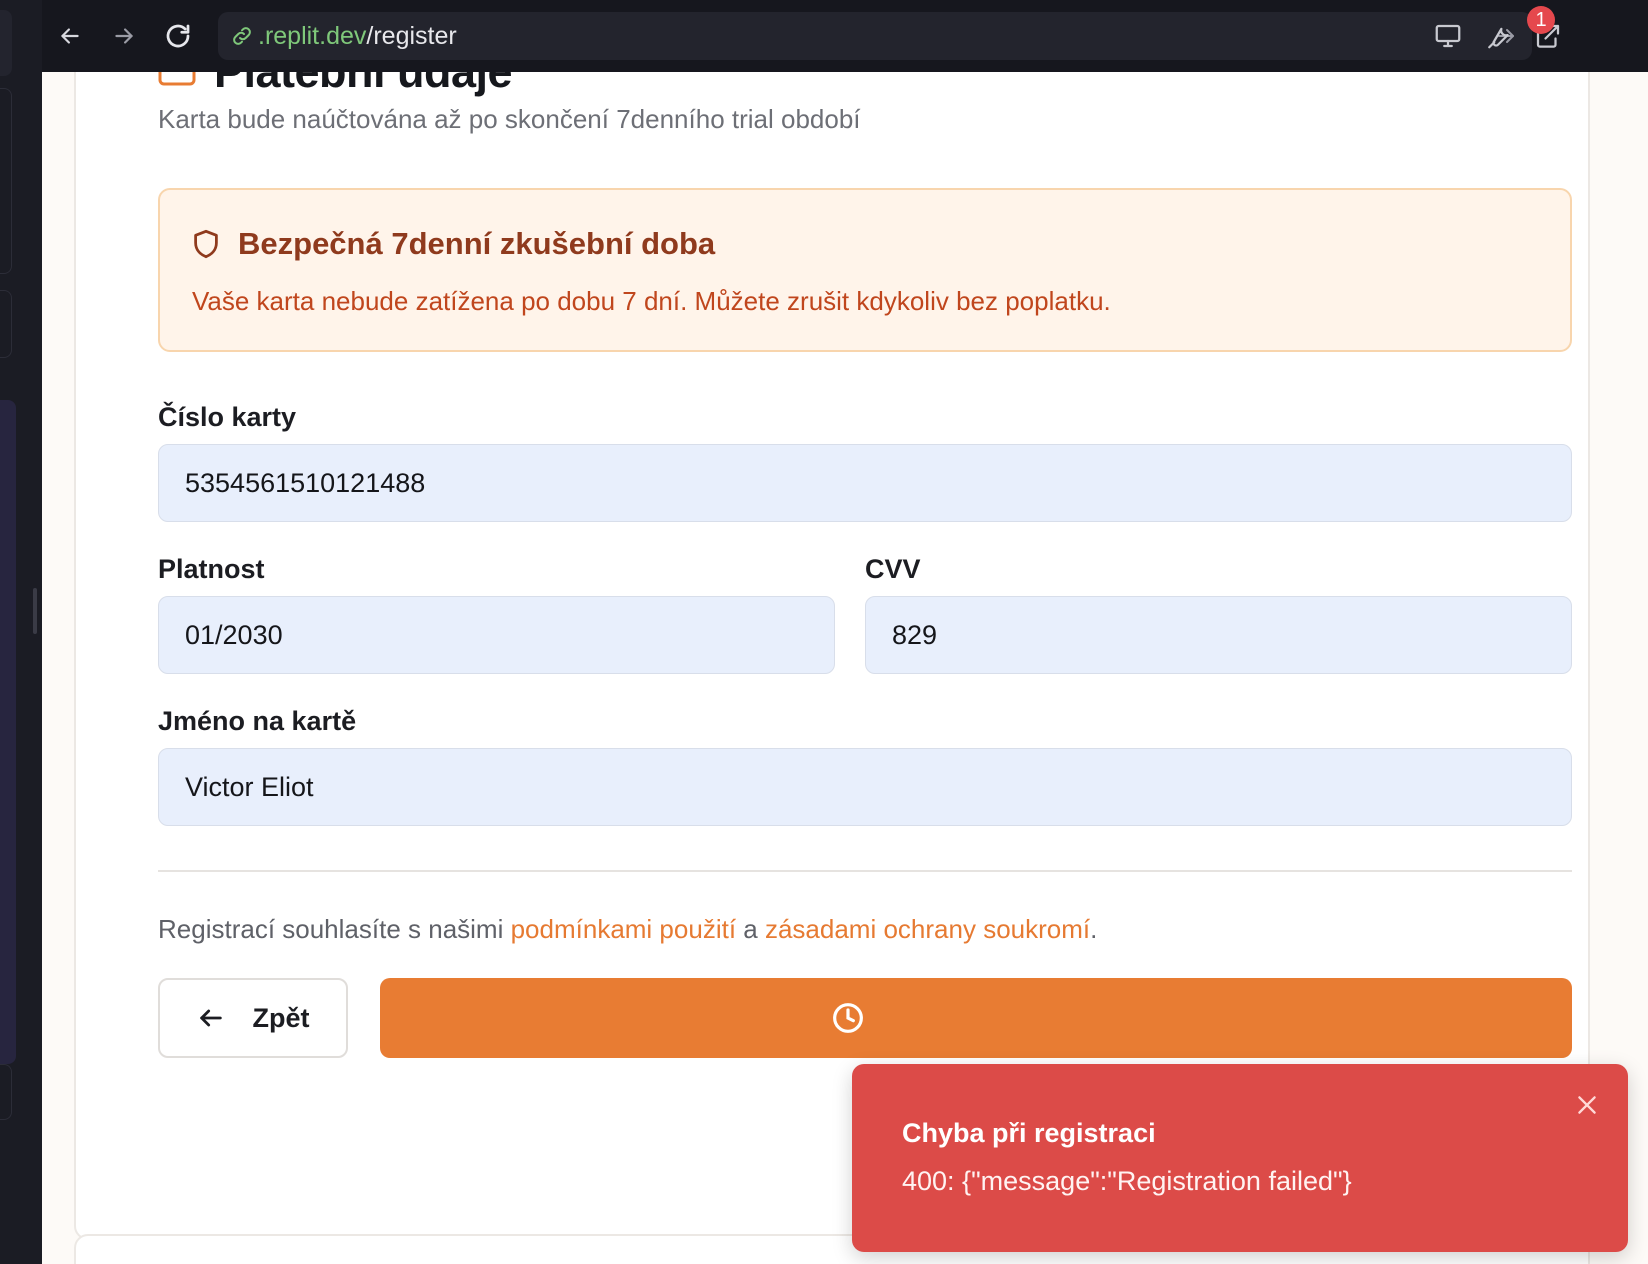  I want to click on url-text: .replit.dev/register, so click(357, 36).